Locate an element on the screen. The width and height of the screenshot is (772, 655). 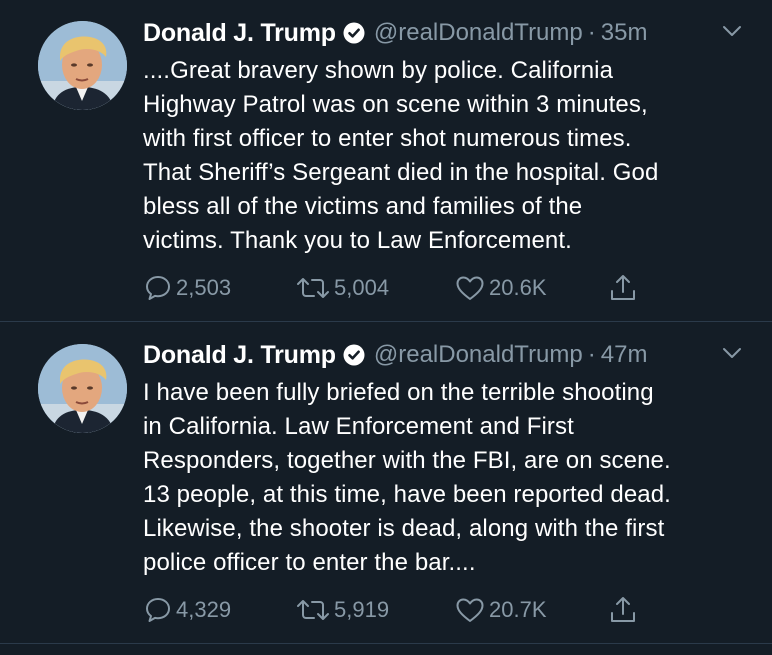
reply-button: 4,329 is located at coordinates (187, 610).